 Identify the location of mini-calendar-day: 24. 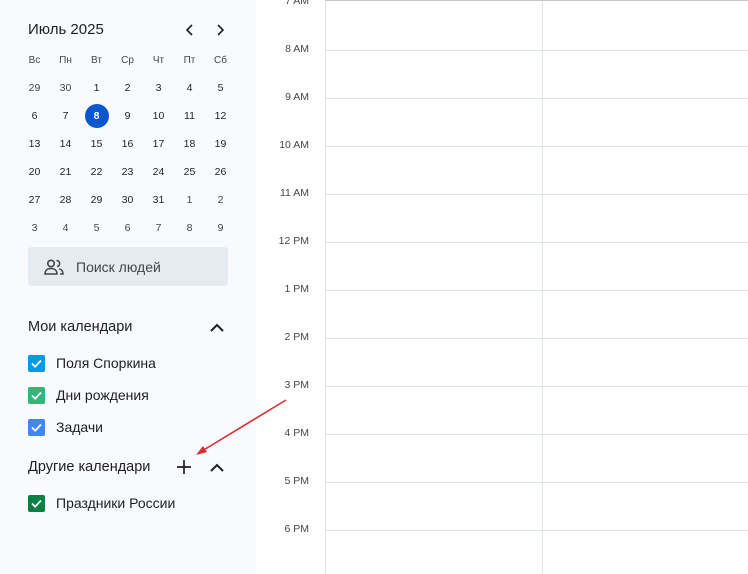
(158, 172).